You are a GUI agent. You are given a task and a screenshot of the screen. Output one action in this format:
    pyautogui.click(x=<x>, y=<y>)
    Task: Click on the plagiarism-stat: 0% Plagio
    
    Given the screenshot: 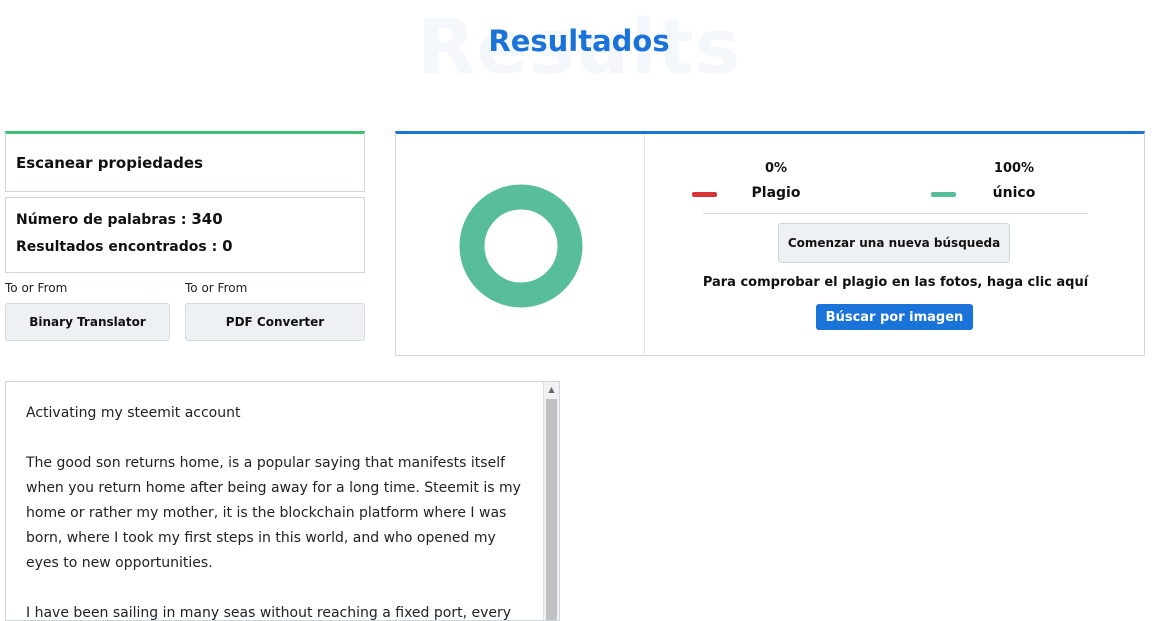 What is the action you would take?
    pyautogui.click(x=776, y=181)
    